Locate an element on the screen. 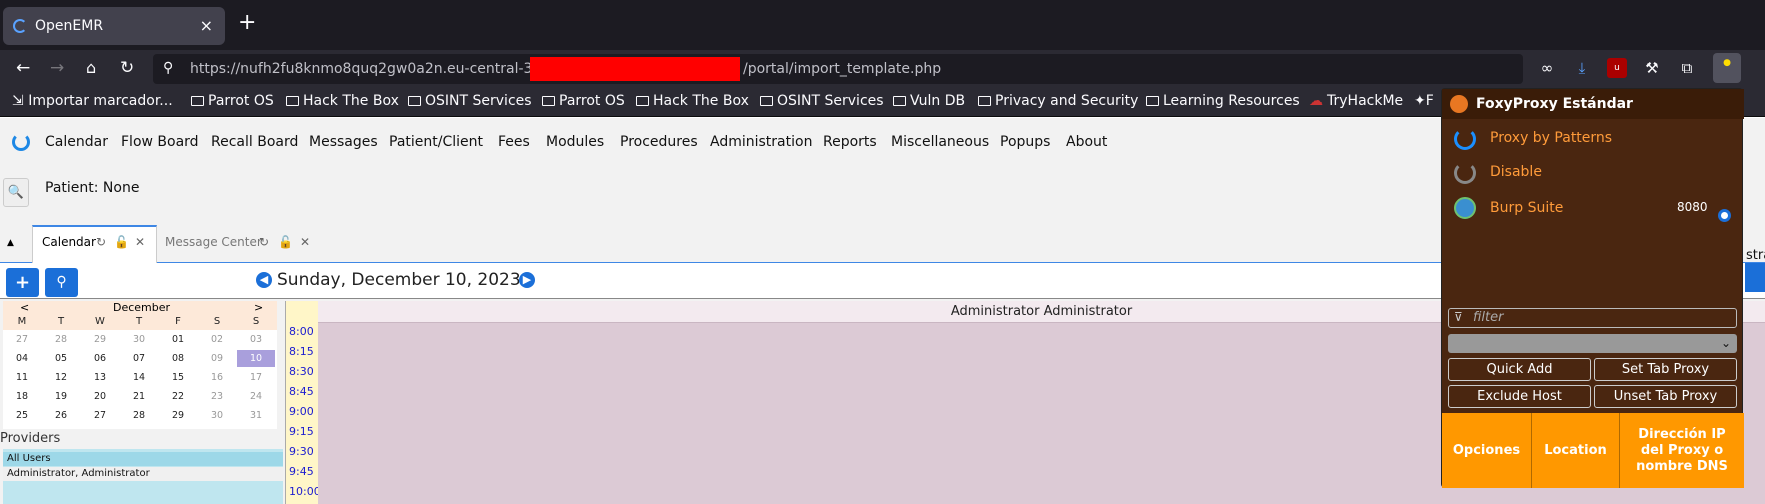 Image resolution: width=1765 pixels, height=504 pixels. tab-message-center: Message Center is located at coordinates (213, 242).